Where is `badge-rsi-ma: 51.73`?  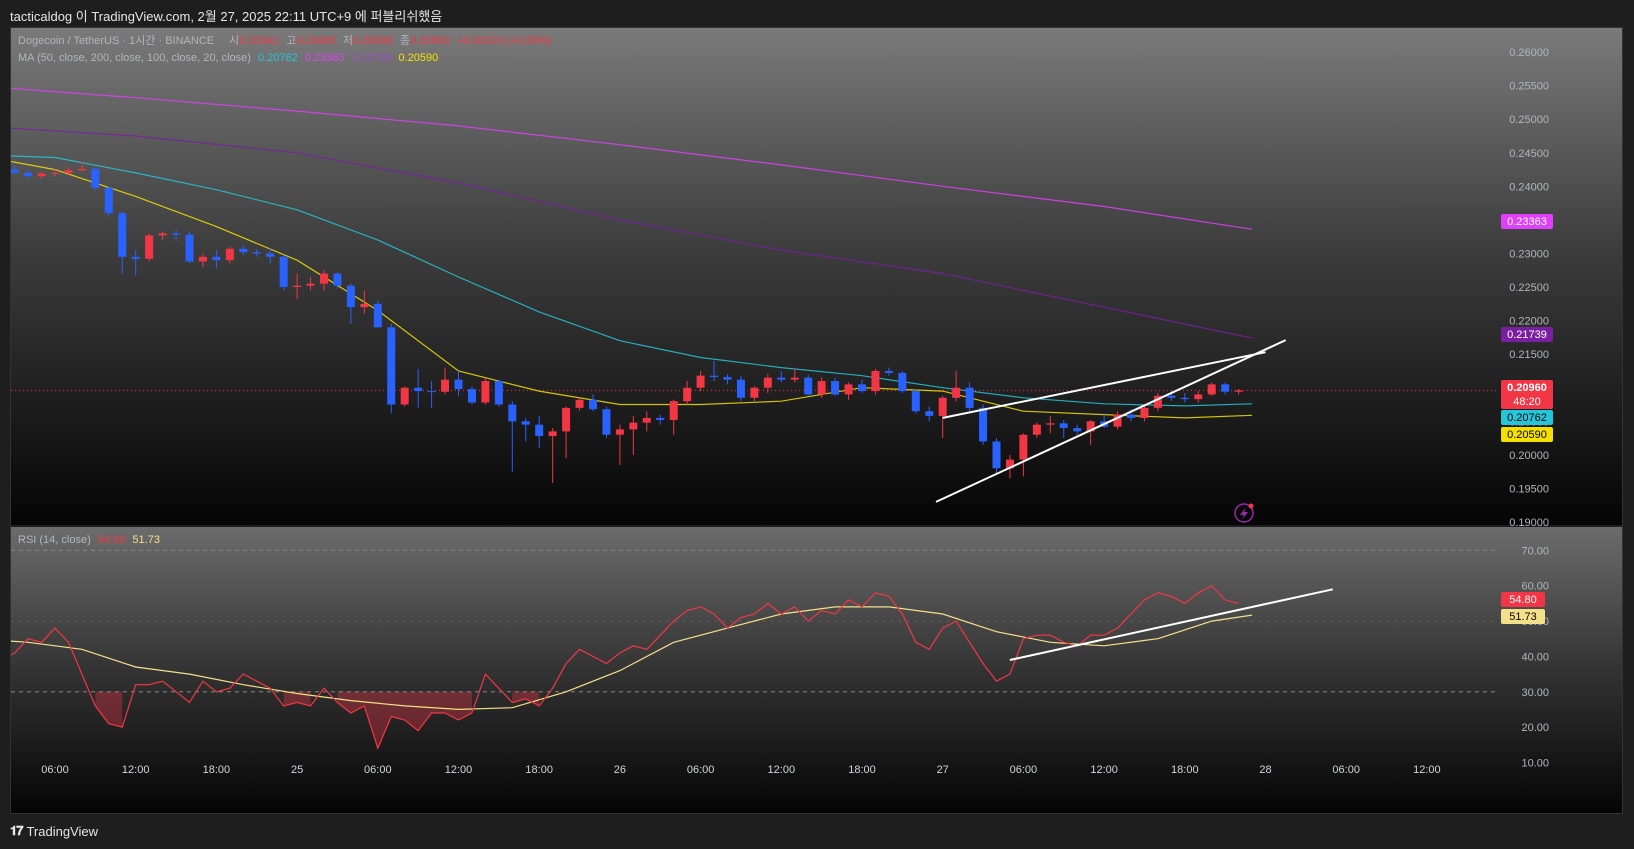 badge-rsi-ma: 51.73 is located at coordinates (1523, 616).